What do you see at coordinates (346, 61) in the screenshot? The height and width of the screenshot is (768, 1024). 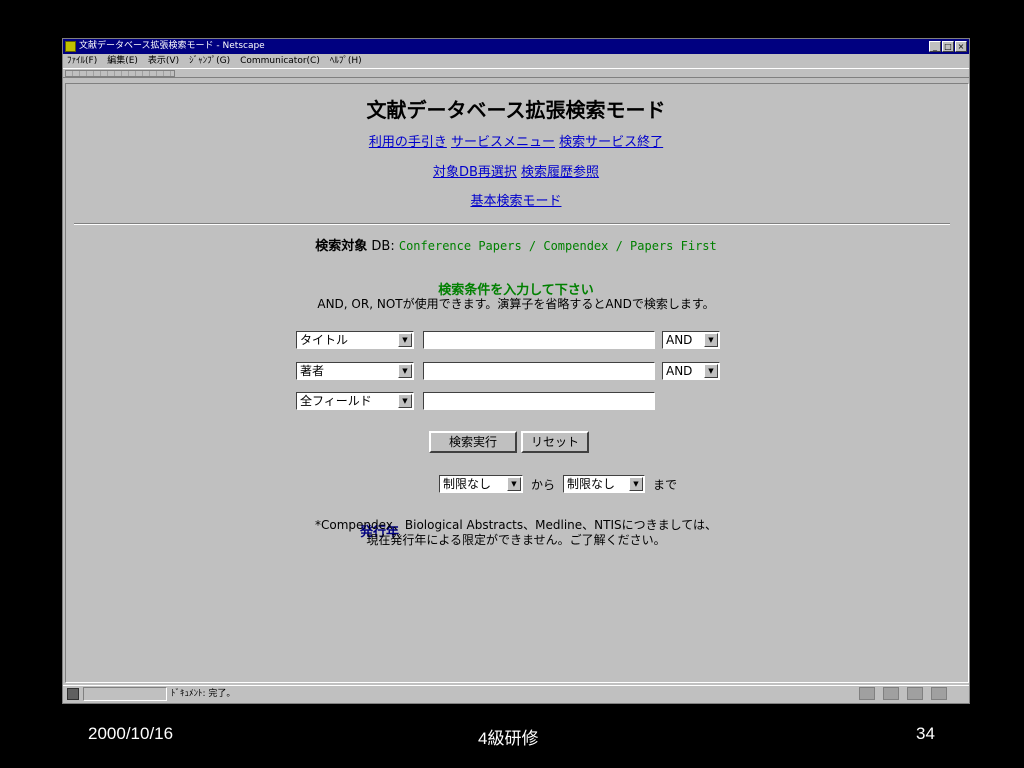 I see `menu-help: ﾍﾙﾌﾟ(H)` at bounding box center [346, 61].